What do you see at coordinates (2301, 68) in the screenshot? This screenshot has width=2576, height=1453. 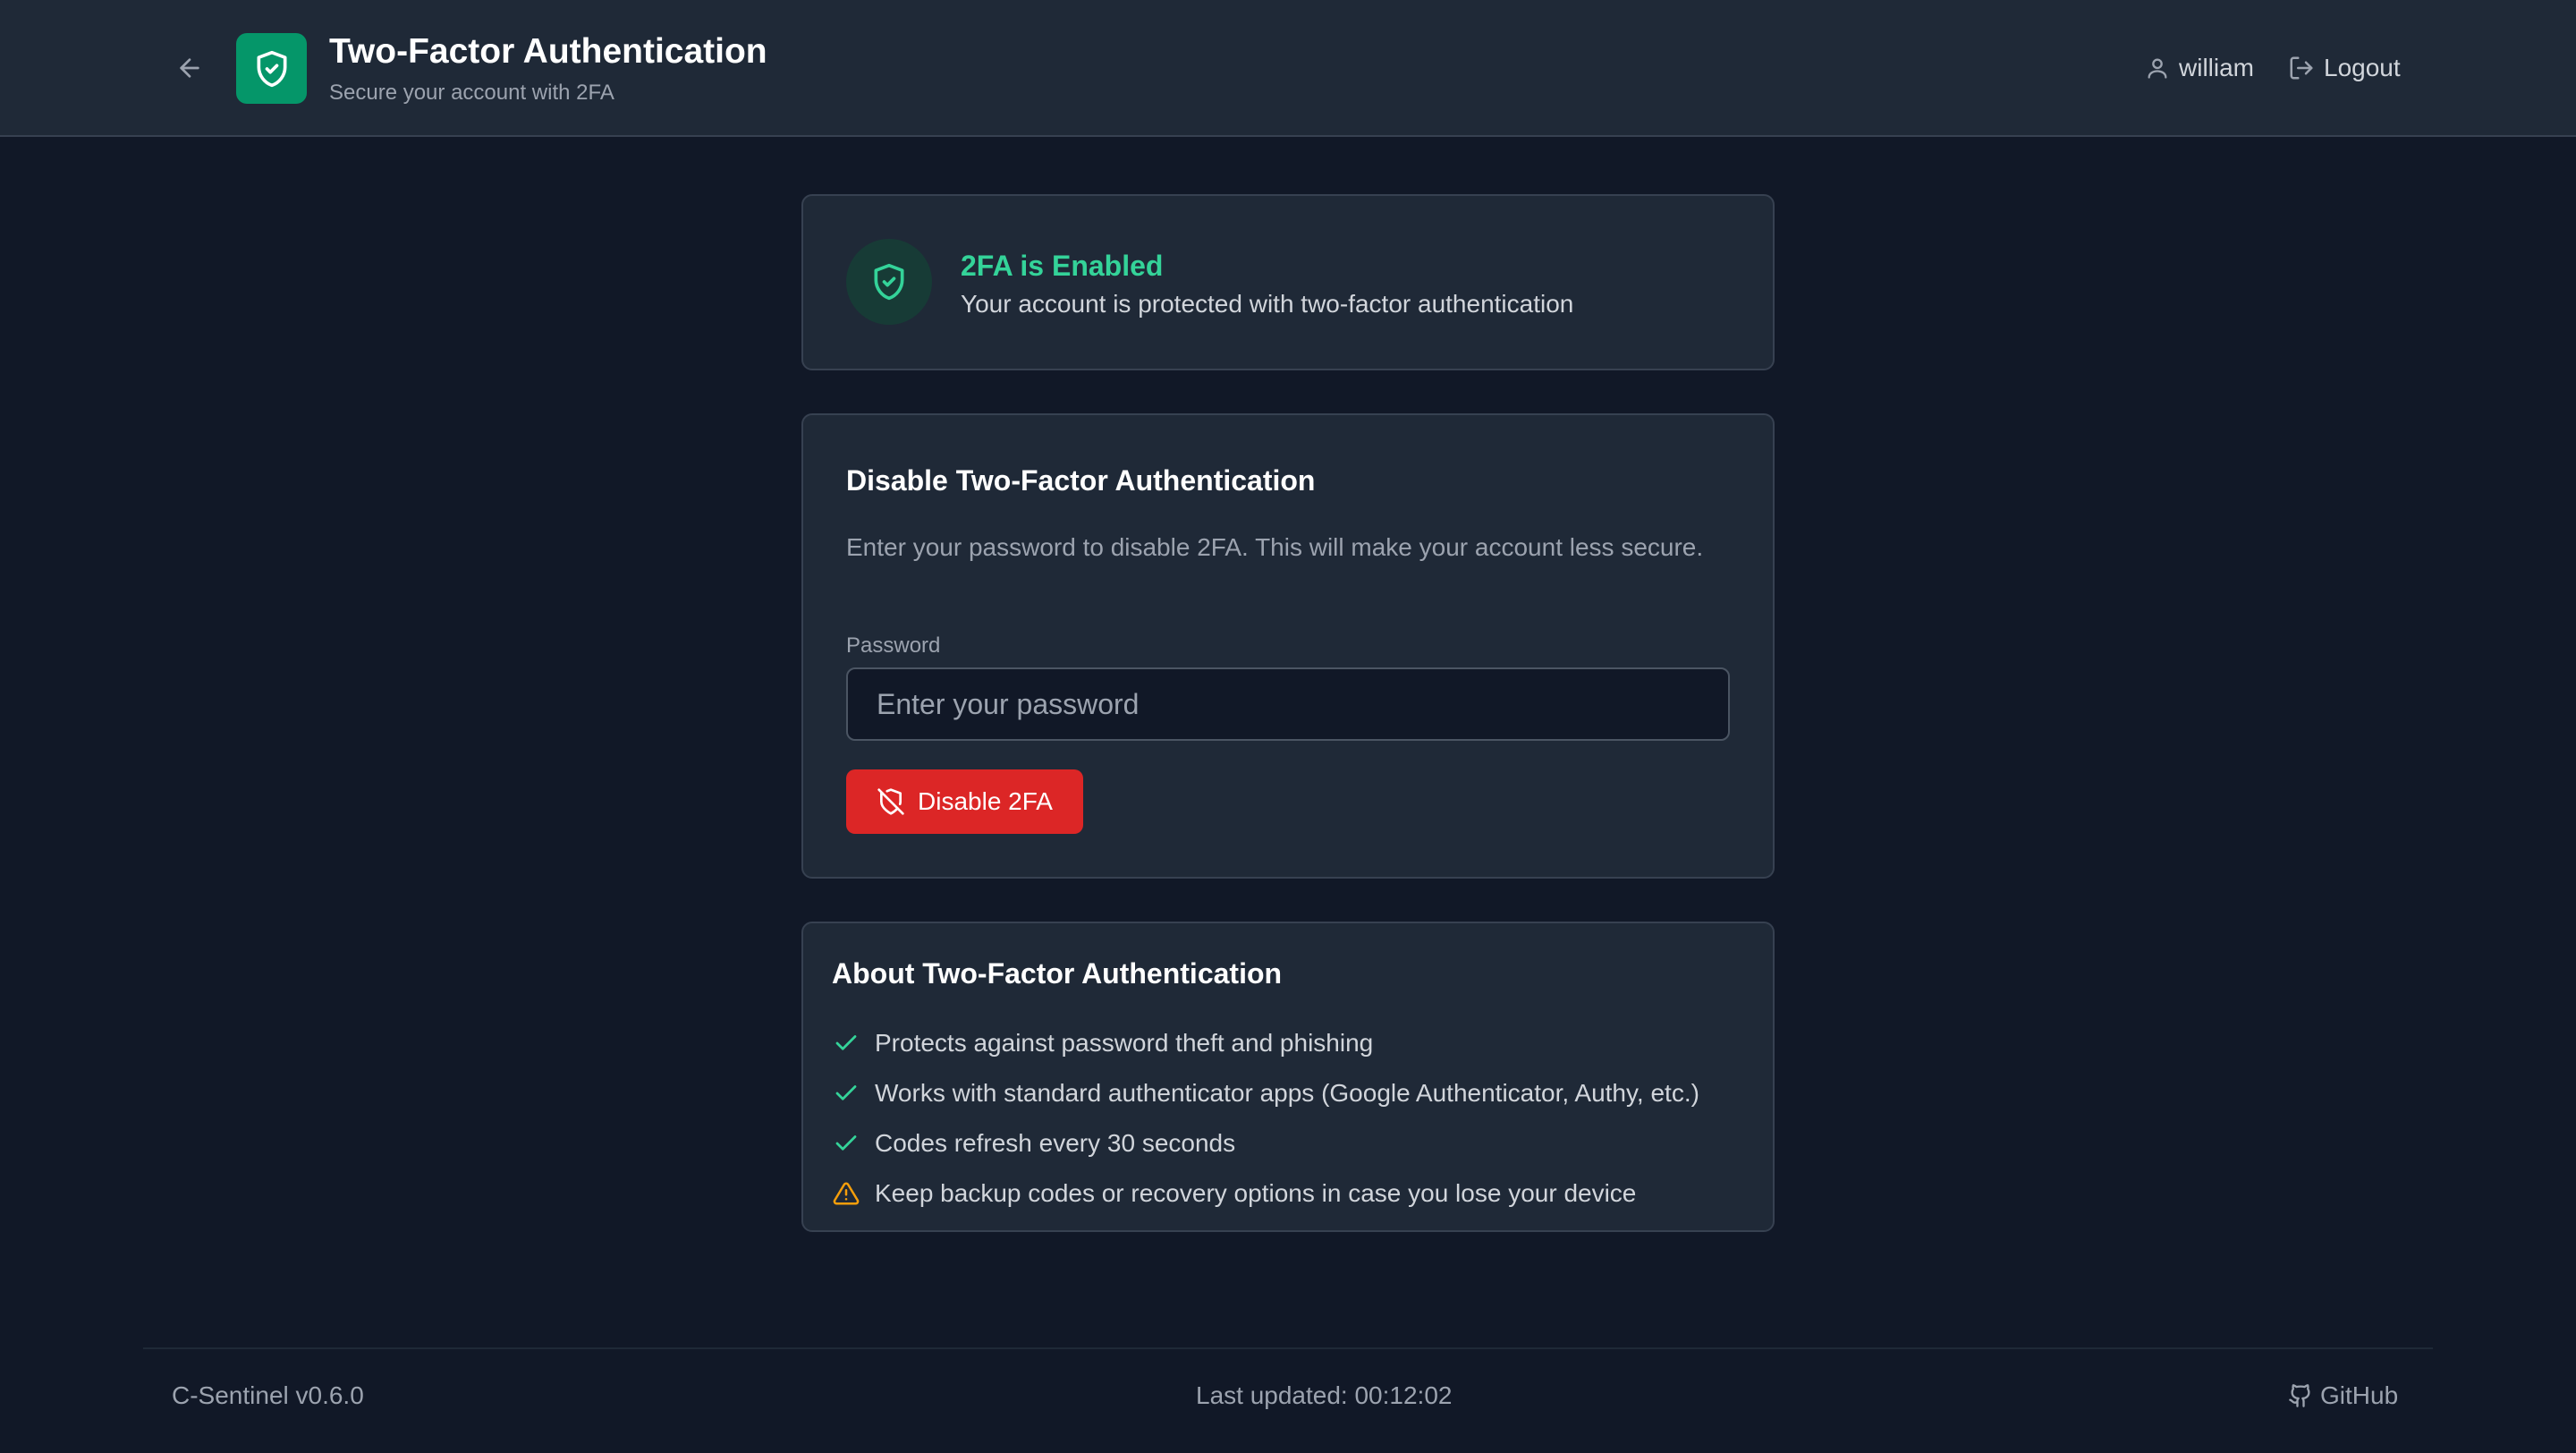 I see `logout-icon` at bounding box center [2301, 68].